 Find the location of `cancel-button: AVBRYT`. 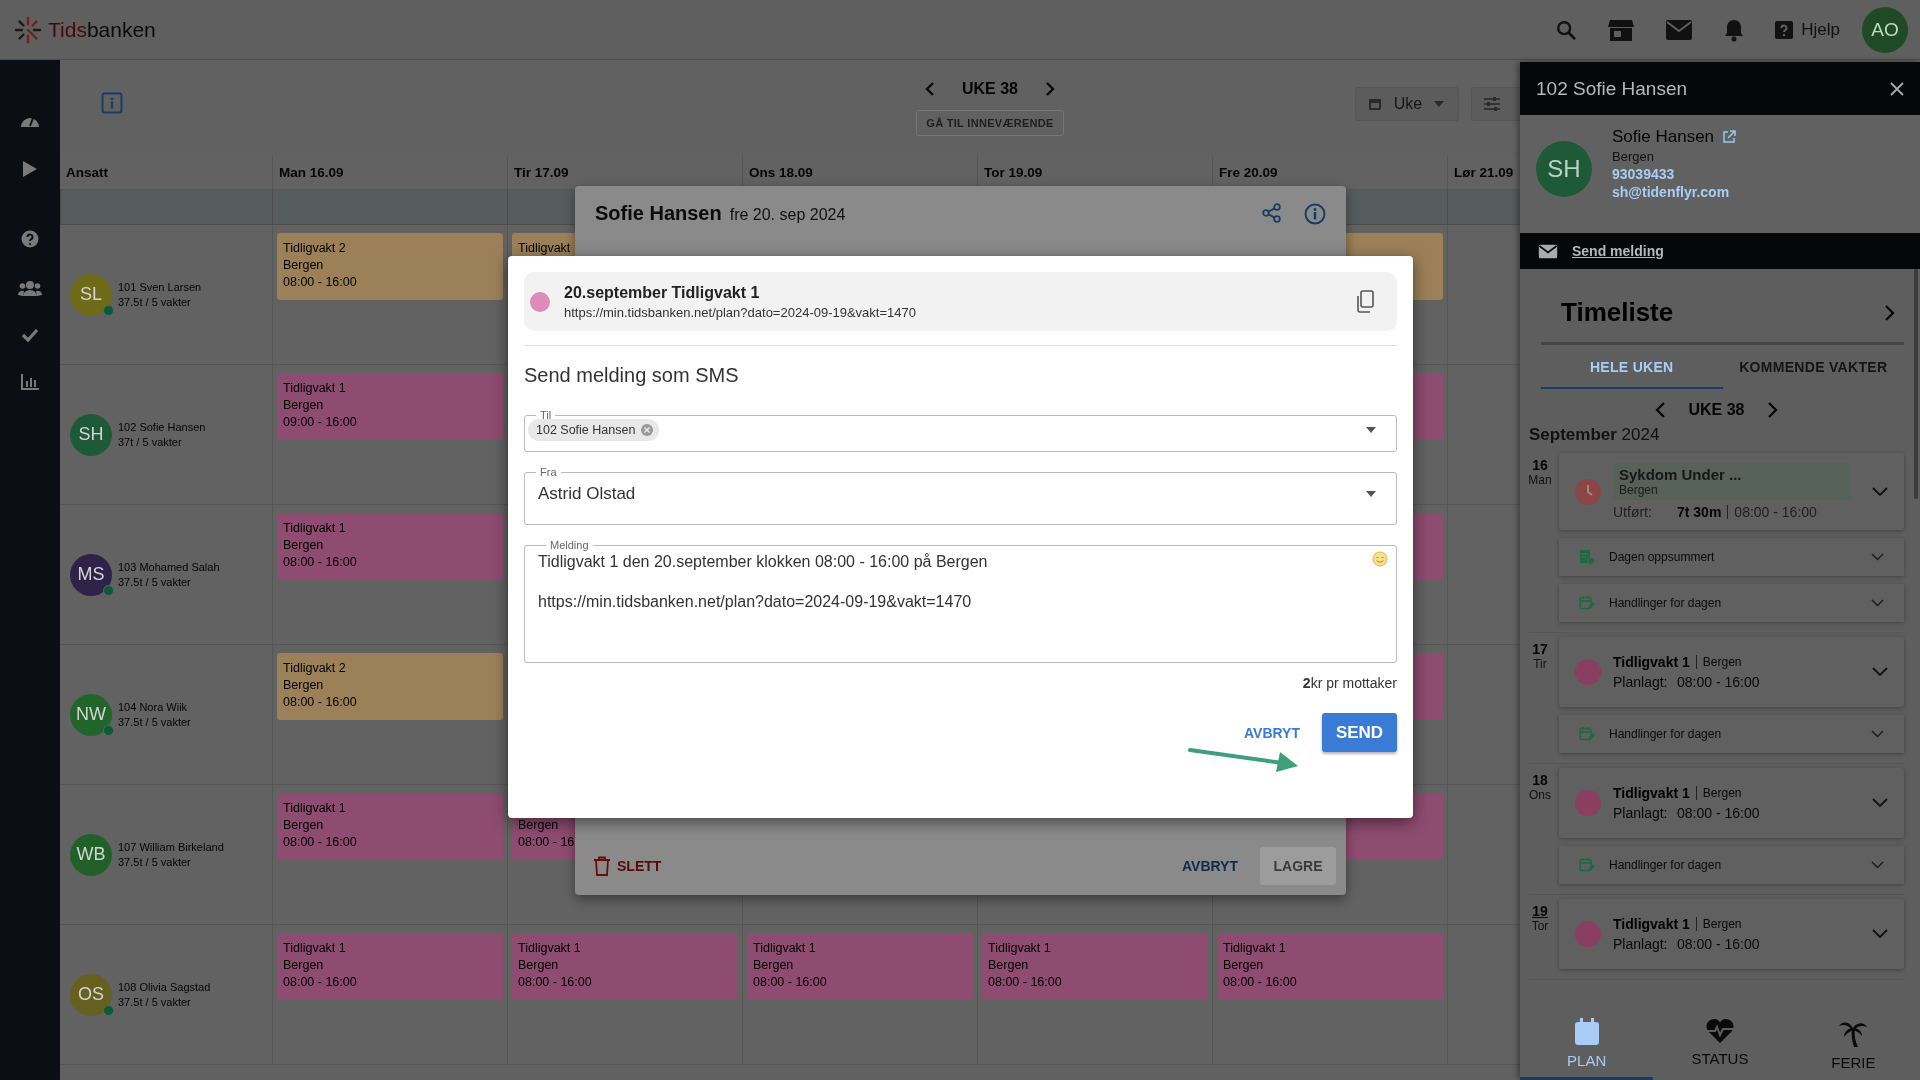

cancel-button: AVBRYT is located at coordinates (1210, 866).